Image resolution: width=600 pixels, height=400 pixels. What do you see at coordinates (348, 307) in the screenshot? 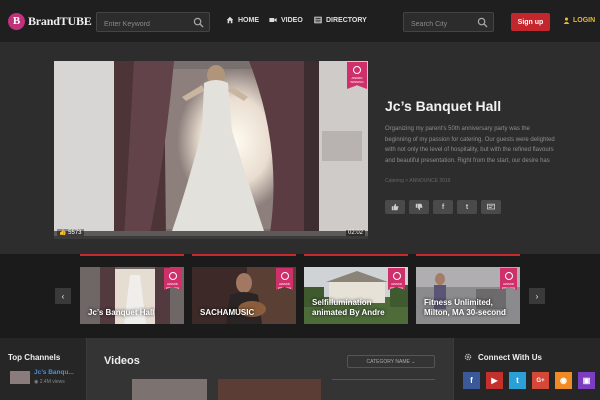
I see `card-title: Selfillumination animated By Andre` at bounding box center [348, 307].